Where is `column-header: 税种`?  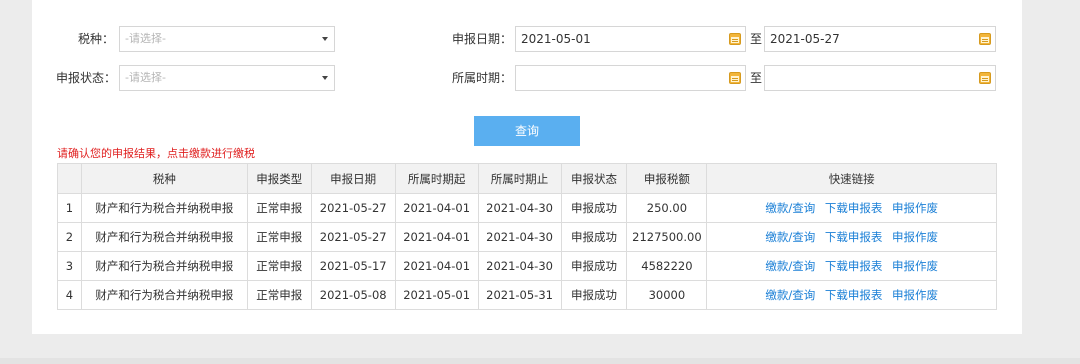 column-header: 税种 is located at coordinates (164, 178).